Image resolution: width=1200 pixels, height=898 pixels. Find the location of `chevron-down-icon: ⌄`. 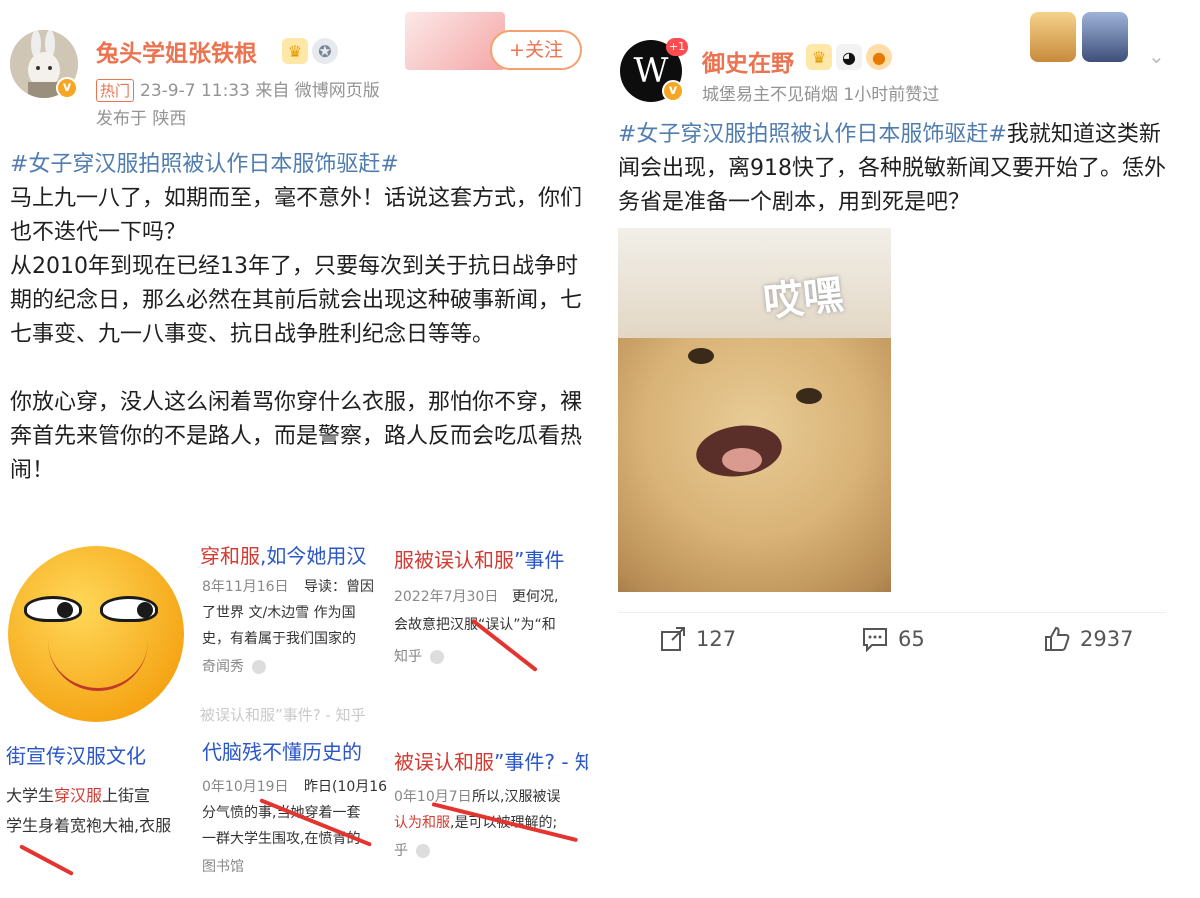

chevron-down-icon: ⌄ is located at coordinates (1156, 56).